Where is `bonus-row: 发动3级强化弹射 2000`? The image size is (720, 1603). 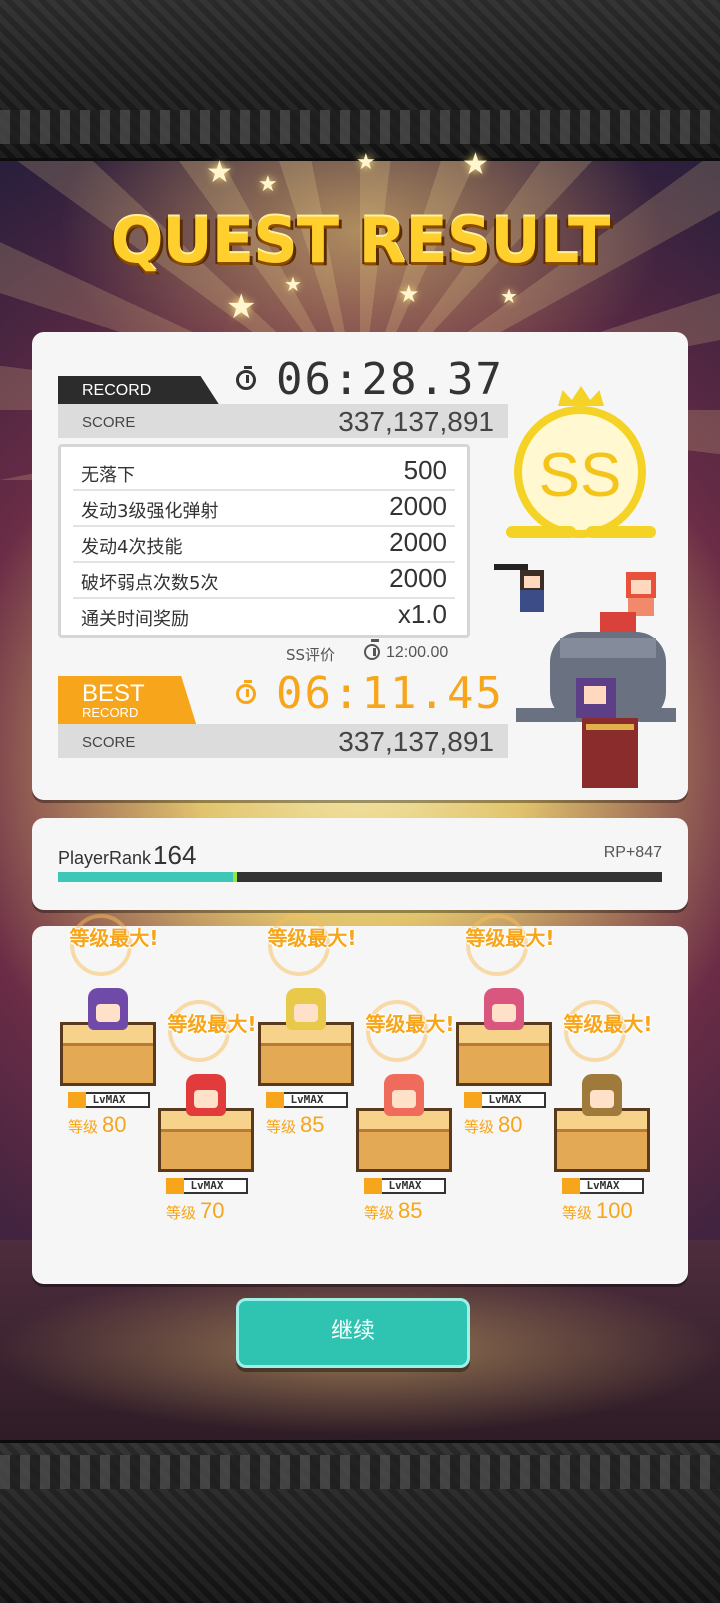 bonus-row: 发动3级强化弹射 2000 is located at coordinates (264, 508).